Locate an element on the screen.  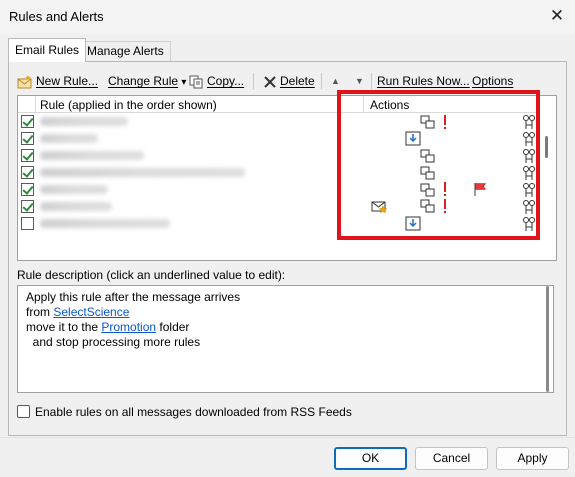
arrow-down-icon: ▼ is located at coordinates (359, 81).